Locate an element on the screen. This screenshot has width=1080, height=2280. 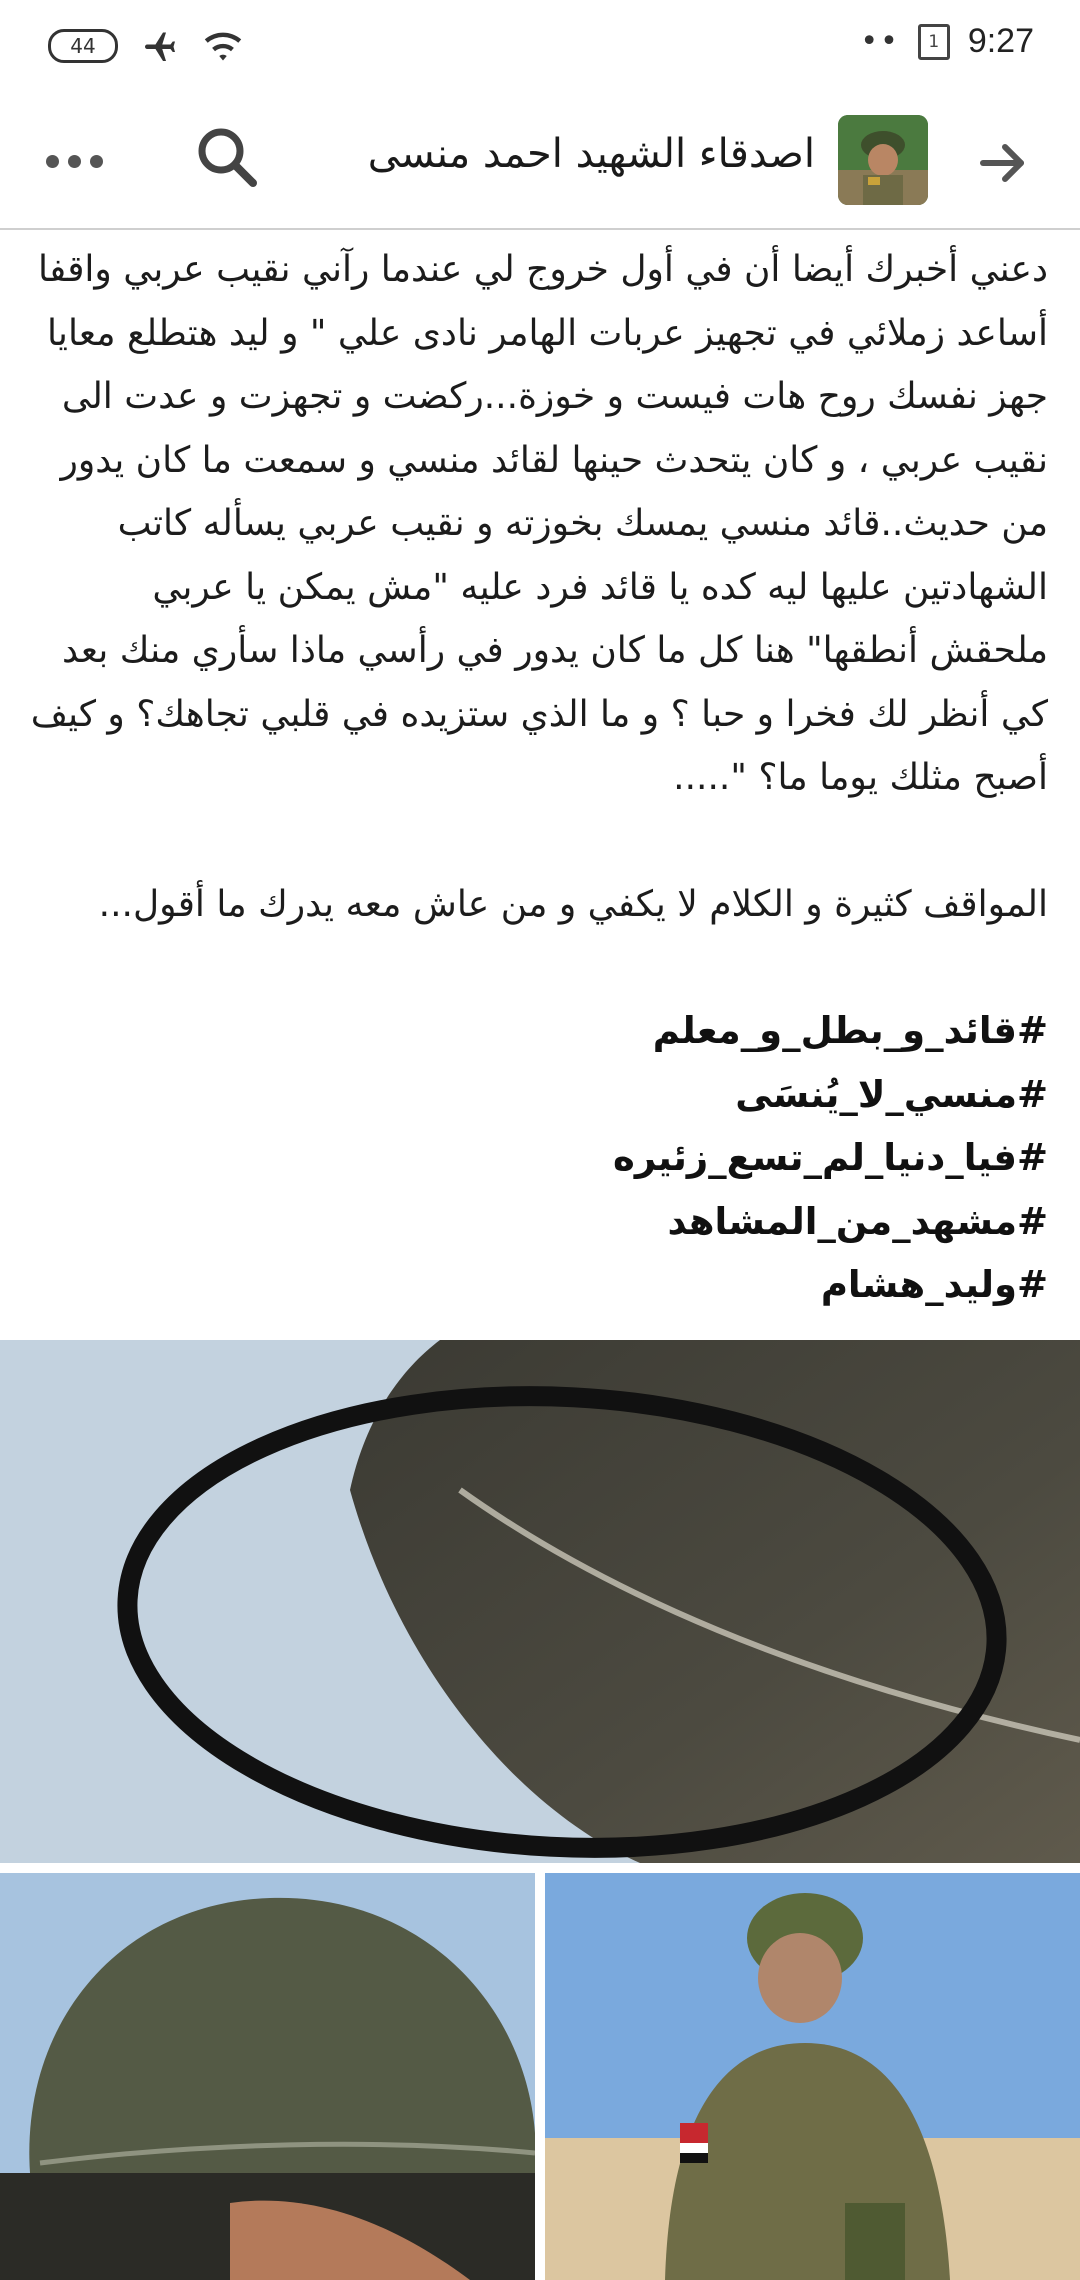
more-horizontal-icon is located at coordinates (52, 161).